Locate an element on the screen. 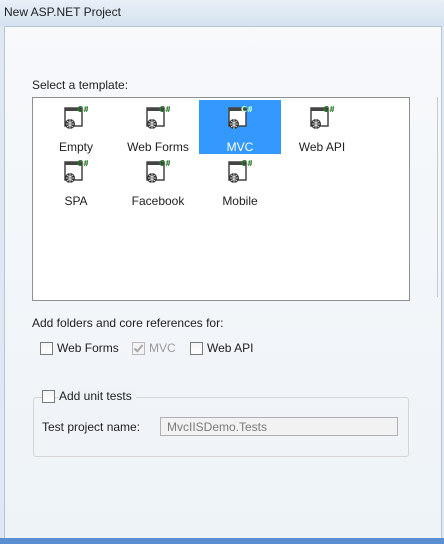  web-api-checkbox is located at coordinates (196, 348).